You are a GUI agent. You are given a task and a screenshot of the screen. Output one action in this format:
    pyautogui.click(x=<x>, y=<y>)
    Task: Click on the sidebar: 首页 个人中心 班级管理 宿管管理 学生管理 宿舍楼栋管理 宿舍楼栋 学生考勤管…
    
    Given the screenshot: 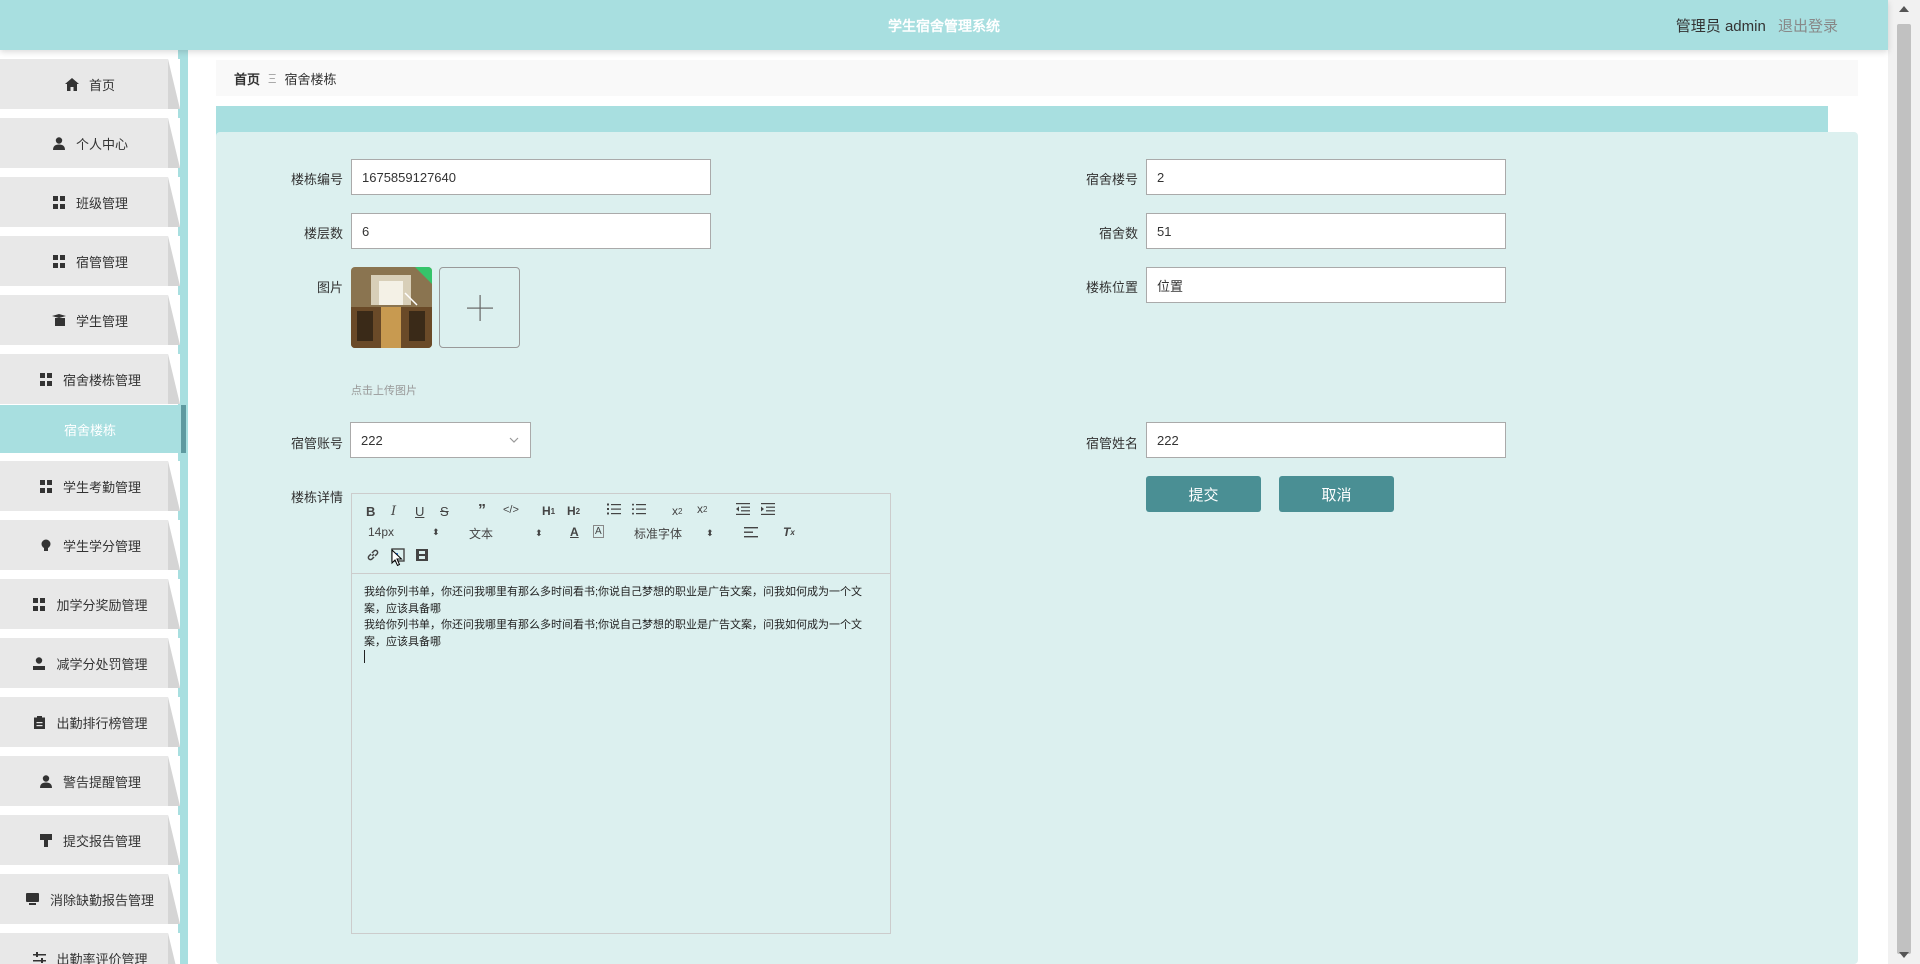 What is the action you would take?
    pyautogui.click(x=94, y=507)
    